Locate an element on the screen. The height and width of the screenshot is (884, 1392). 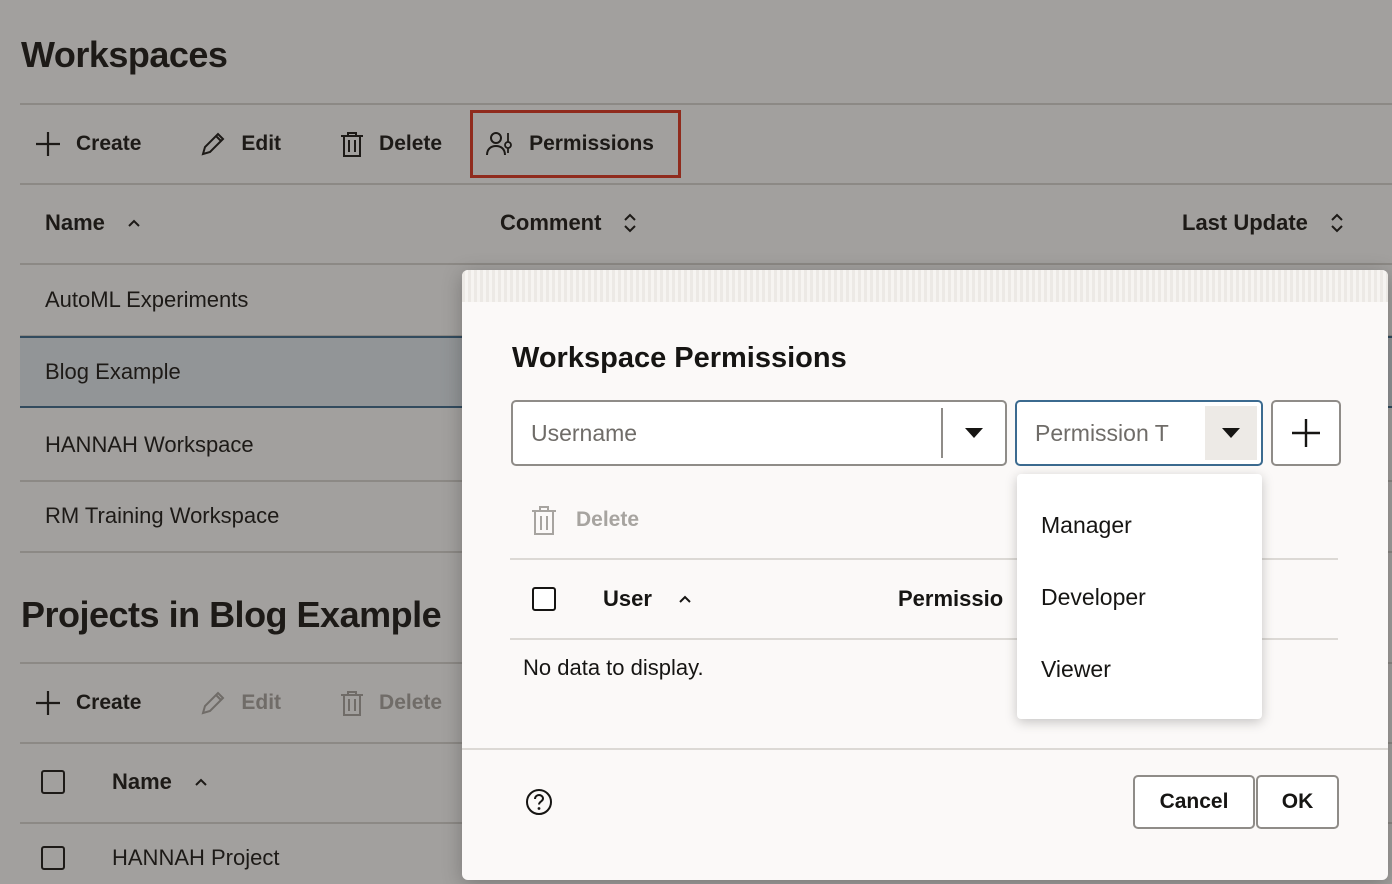
username-placeholder: Username is located at coordinates (584, 432).